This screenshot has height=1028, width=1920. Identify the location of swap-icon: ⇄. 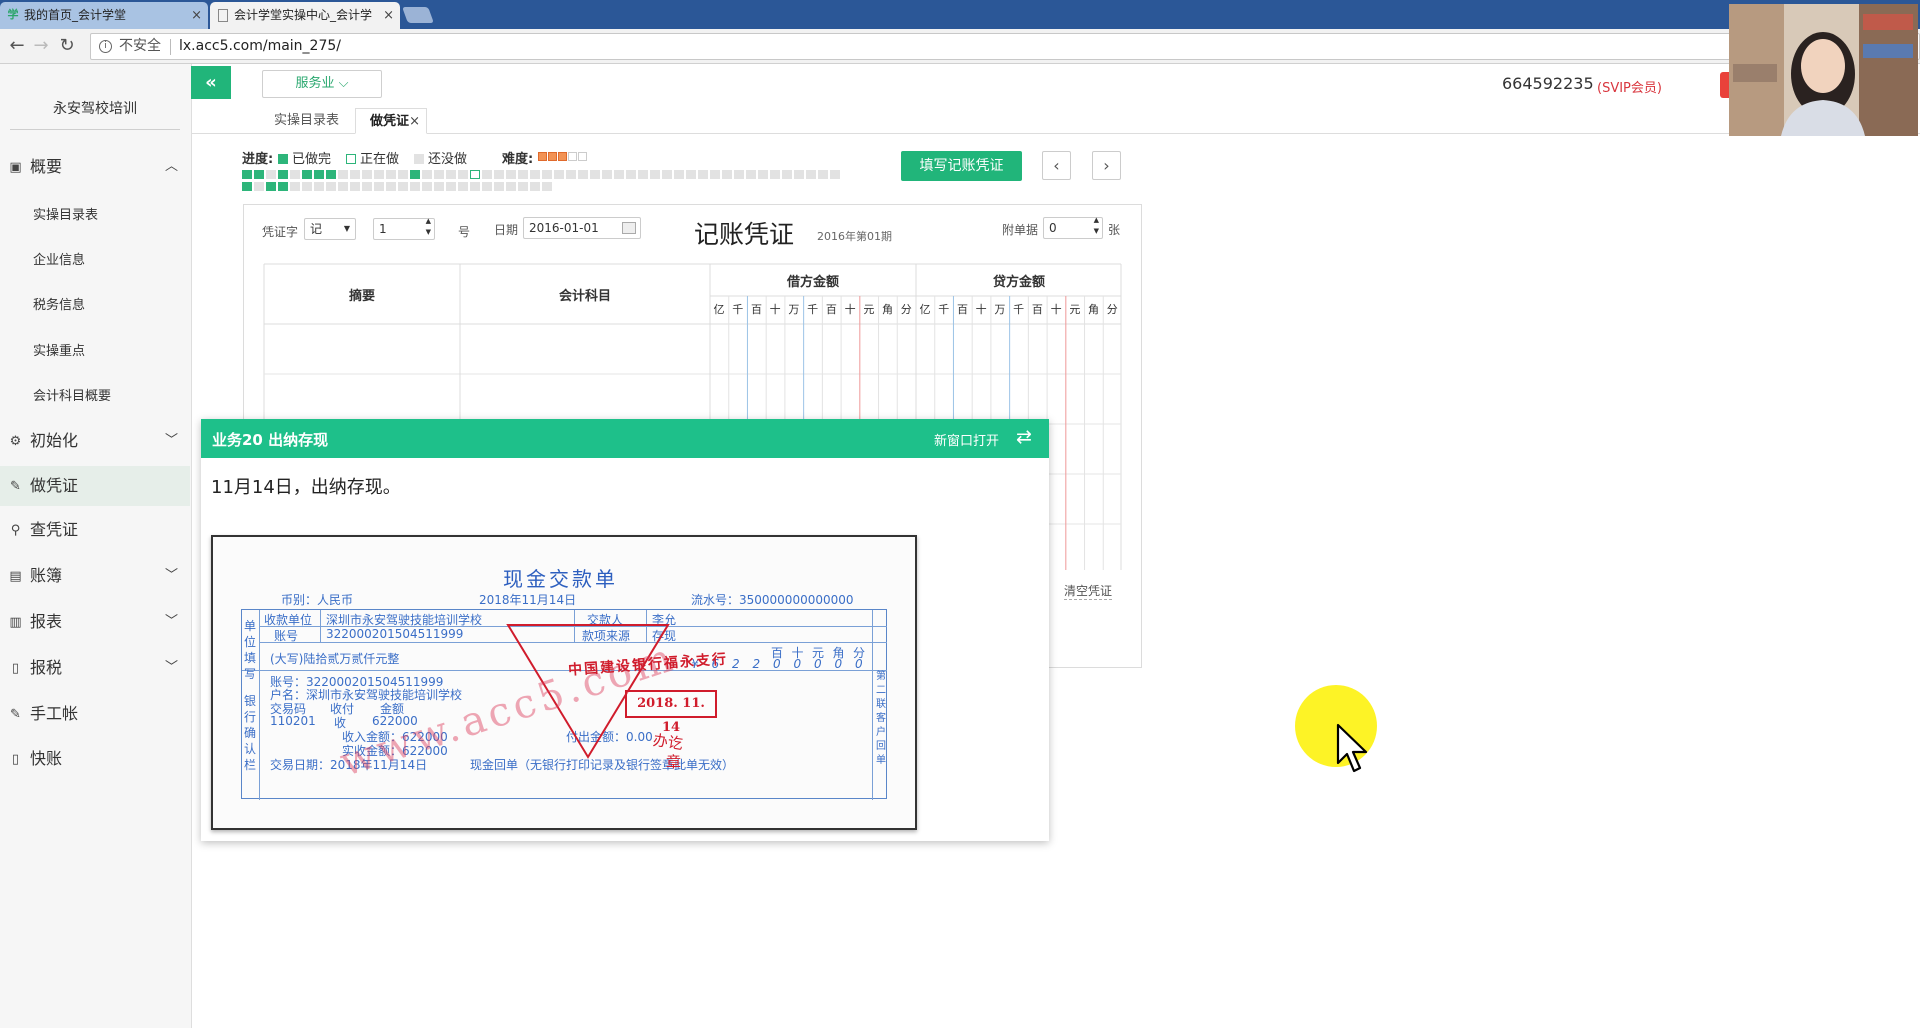
(1024, 437).